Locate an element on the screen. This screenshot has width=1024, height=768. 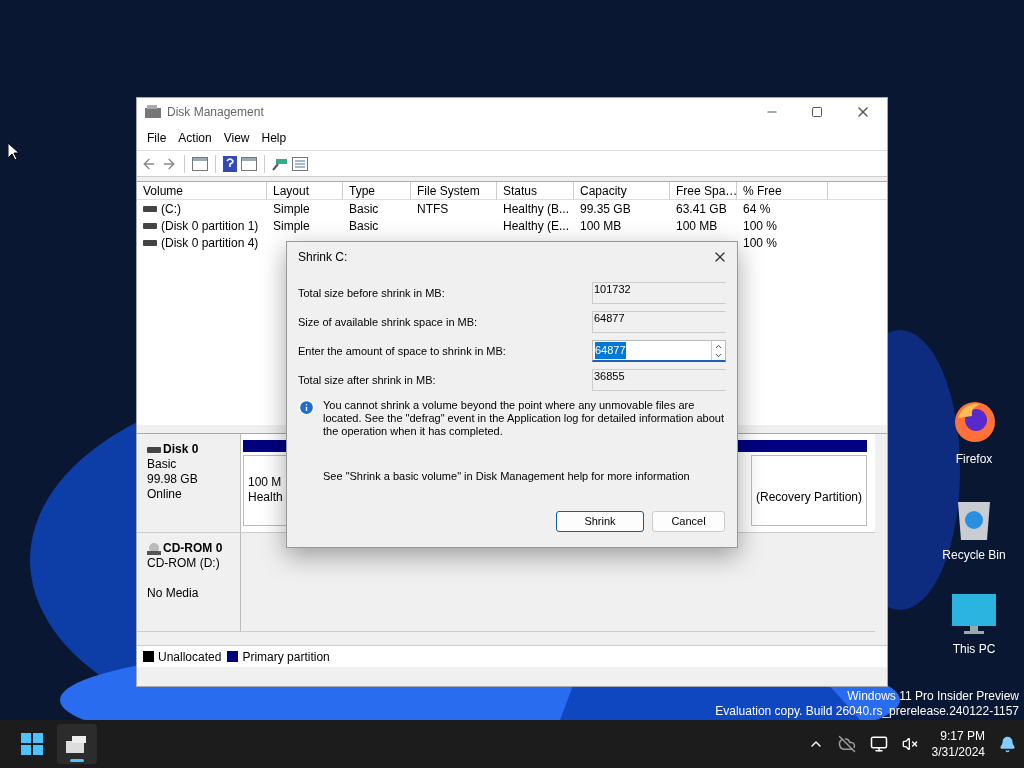
table-cell-text: 99.35 GB is located at coordinates (605, 209).